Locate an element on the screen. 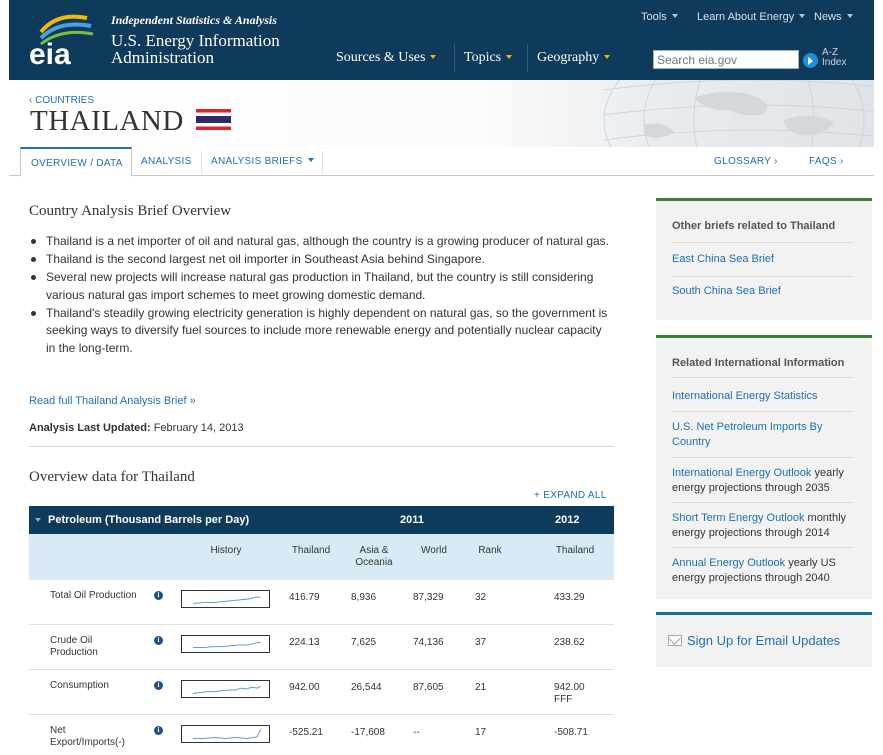 This screenshot has width=883, height=755. email-signup-link: Sign Up for Email Updates is located at coordinates (763, 640).